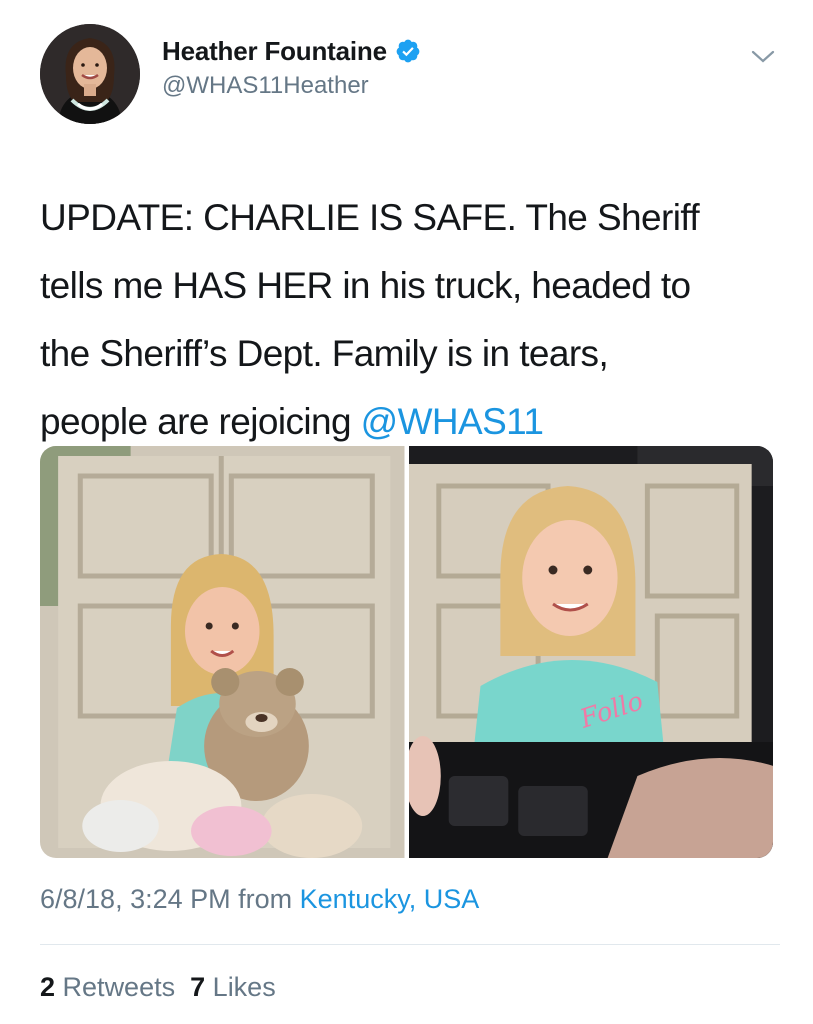 This screenshot has height=1024, width=813. Describe the element at coordinates (198, 987) in the screenshot. I see `likes-count: 7` at that location.